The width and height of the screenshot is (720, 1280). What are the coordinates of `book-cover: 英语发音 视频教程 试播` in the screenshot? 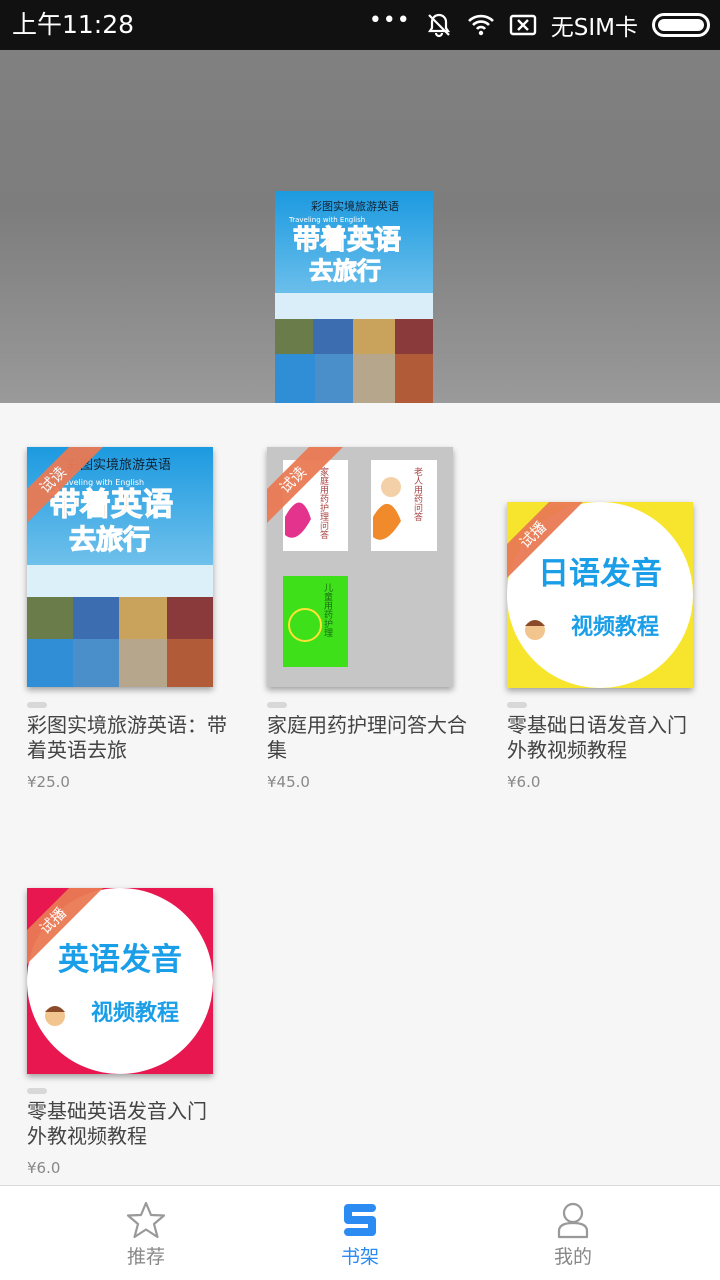 It's located at (120, 981).